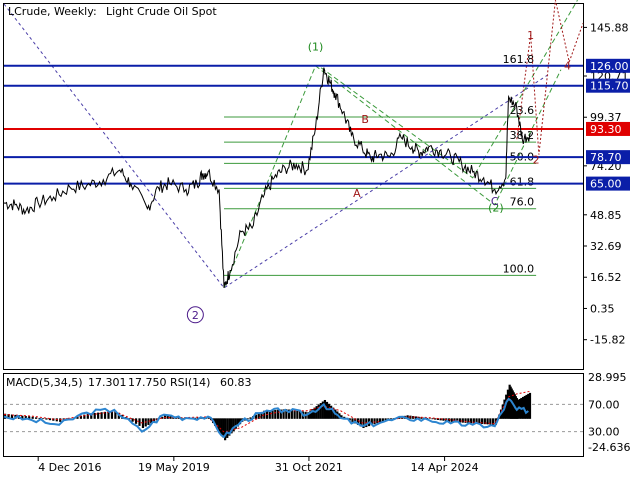 Image resolution: width=640 pixels, height=480 pixels. I want to click on macd-value: 17.301, so click(107, 382).